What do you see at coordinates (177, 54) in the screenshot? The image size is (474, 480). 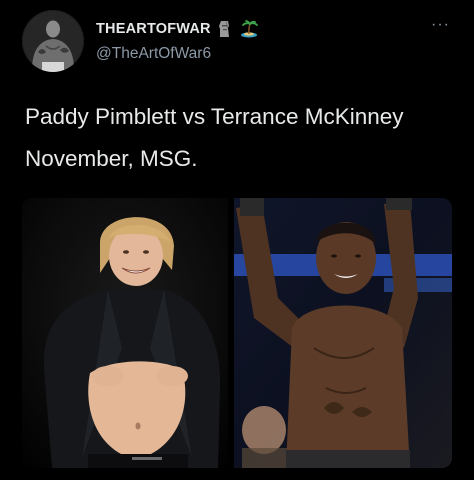 I see `handle: @TheArtOfWar6` at bounding box center [177, 54].